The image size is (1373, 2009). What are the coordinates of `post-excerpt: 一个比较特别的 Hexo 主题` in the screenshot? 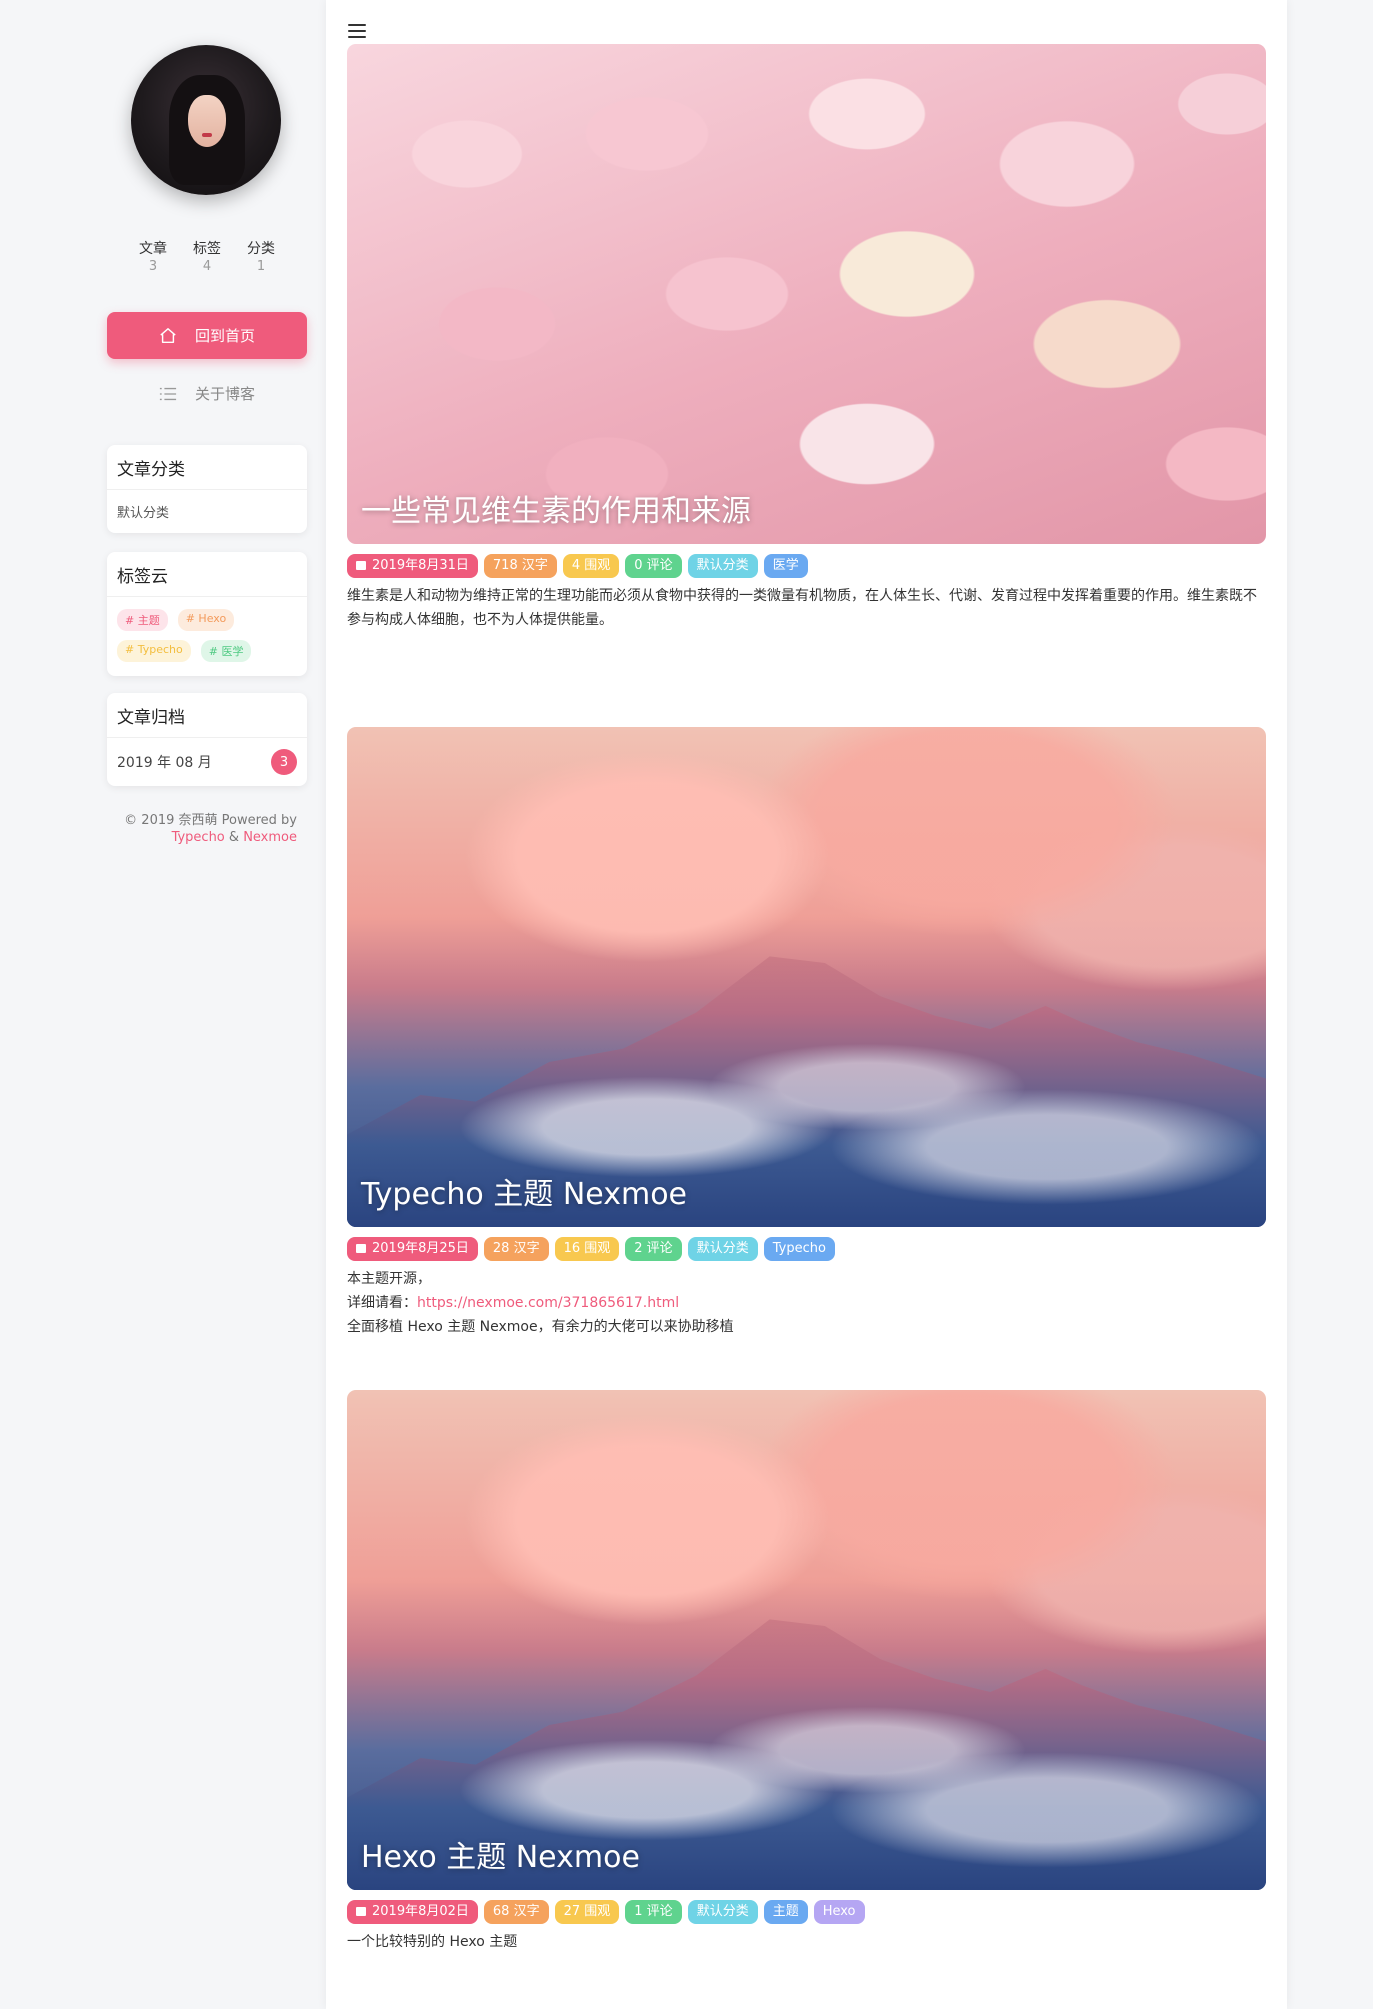 It's located at (432, 1942).